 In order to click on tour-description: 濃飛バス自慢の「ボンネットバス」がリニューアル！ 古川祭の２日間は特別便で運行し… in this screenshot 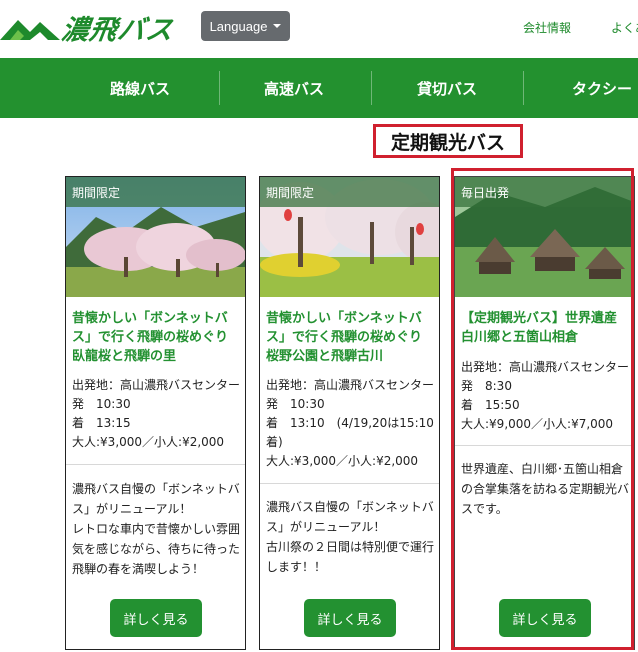, I will do `click(350, 537)`.